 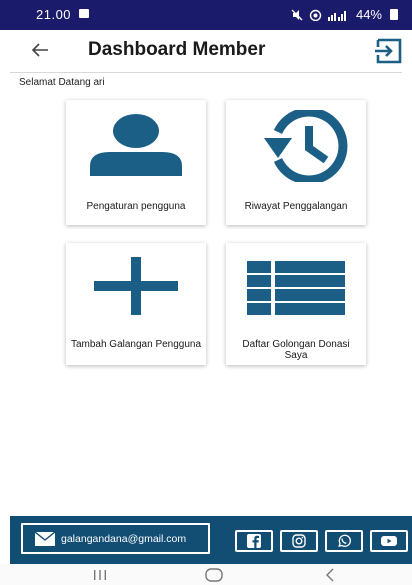 I want to click on menu-card-history: Riwayat Penggalangan, so click(x=296, y=162).